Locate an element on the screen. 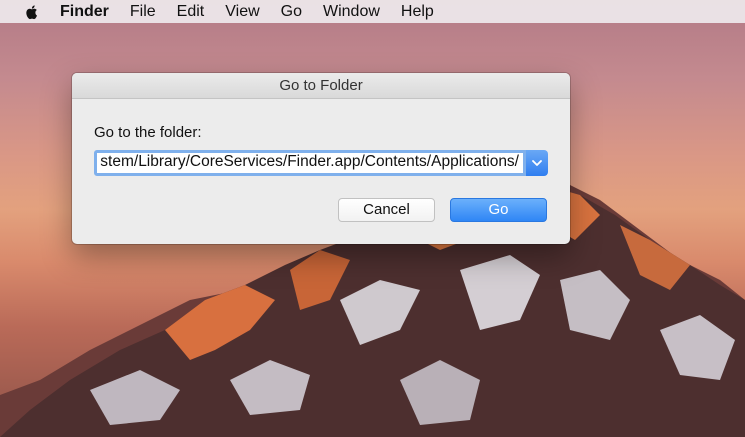 This screenshot has height=437, width=745. menu-go: Go is located at coordinates (291, 11).